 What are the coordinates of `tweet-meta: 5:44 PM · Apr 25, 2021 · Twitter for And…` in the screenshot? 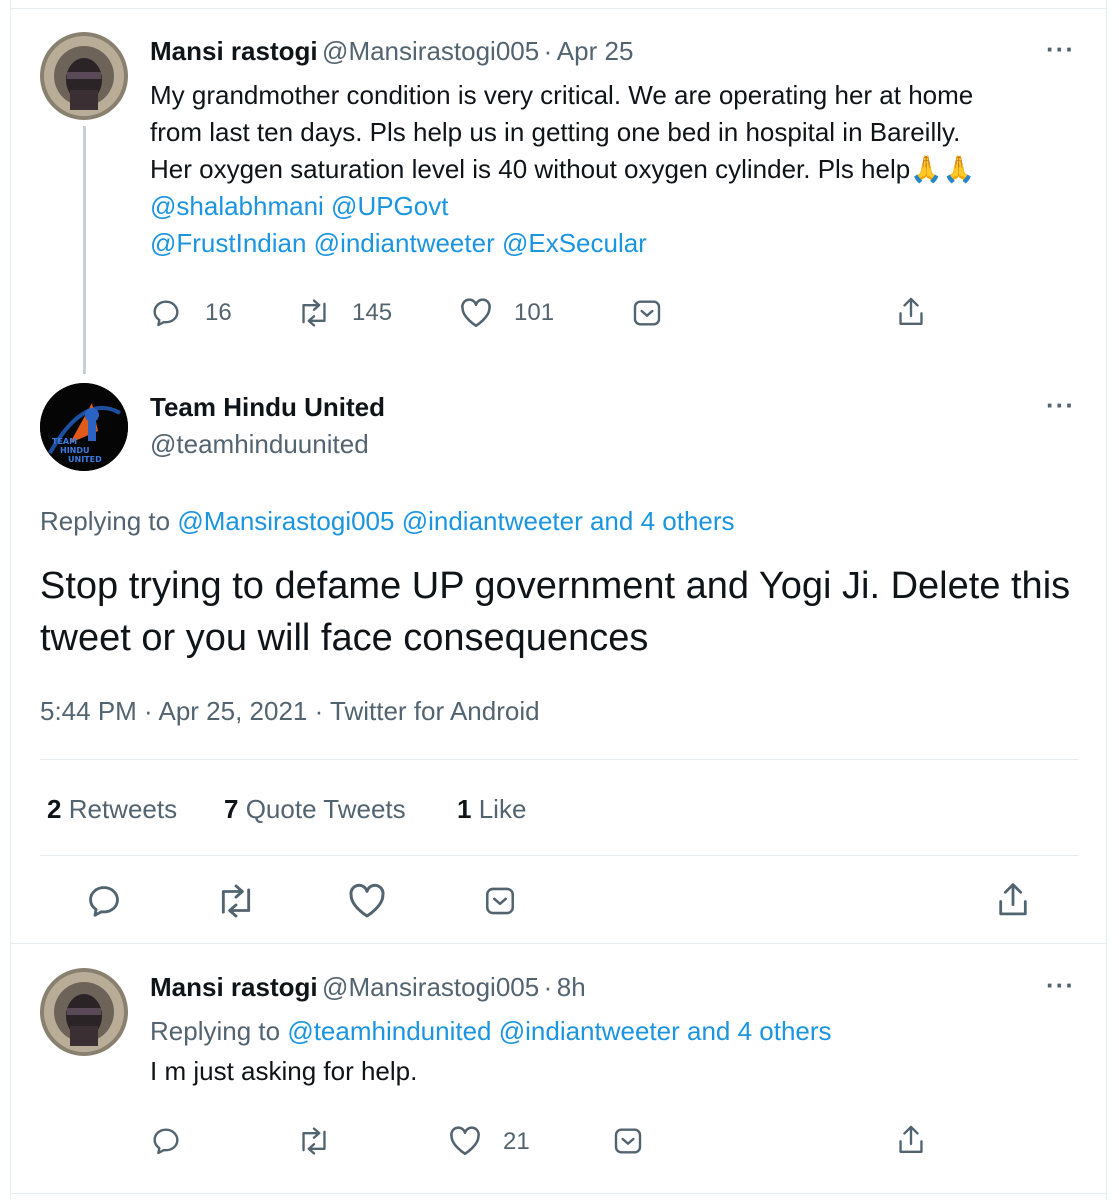 It's located at (290, 711).